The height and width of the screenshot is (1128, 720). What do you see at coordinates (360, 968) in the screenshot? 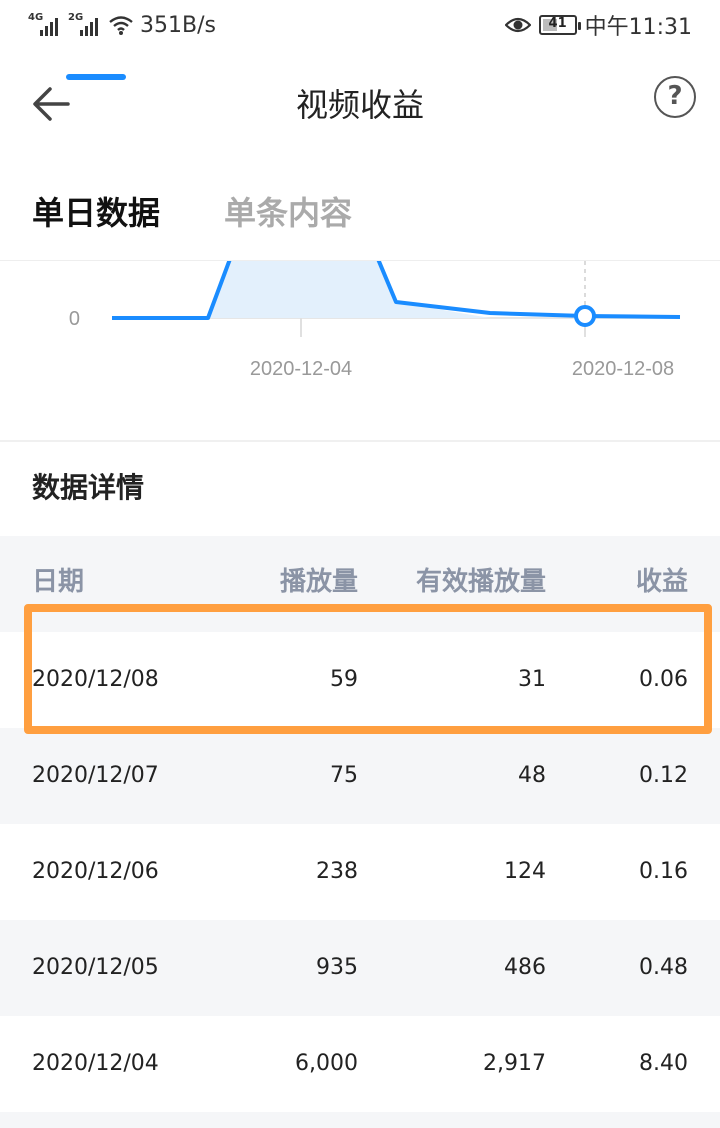
I see `table-row: 2020/12/05 935 486 0.48` at bounding box center [360, 968].